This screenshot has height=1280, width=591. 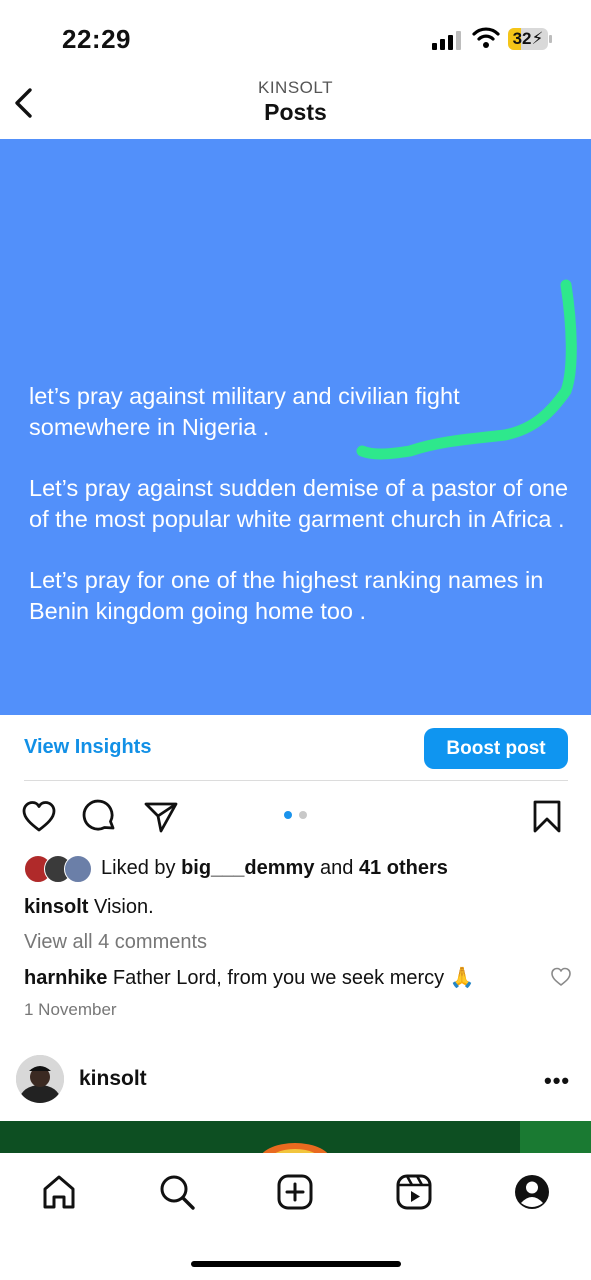 I want to click on view-all-comments-link: View all 4 comments, so click(x=115, y=942).